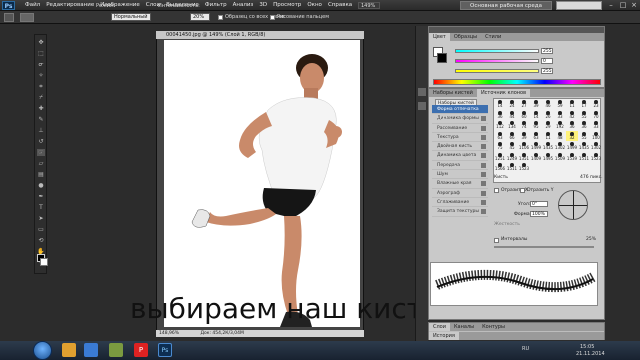 The width and height of the screenshot is (640, 360). Describe the element at coordinates (500, 167) in the screenshot. I see `brush-tip-cell: 1566` at that location.